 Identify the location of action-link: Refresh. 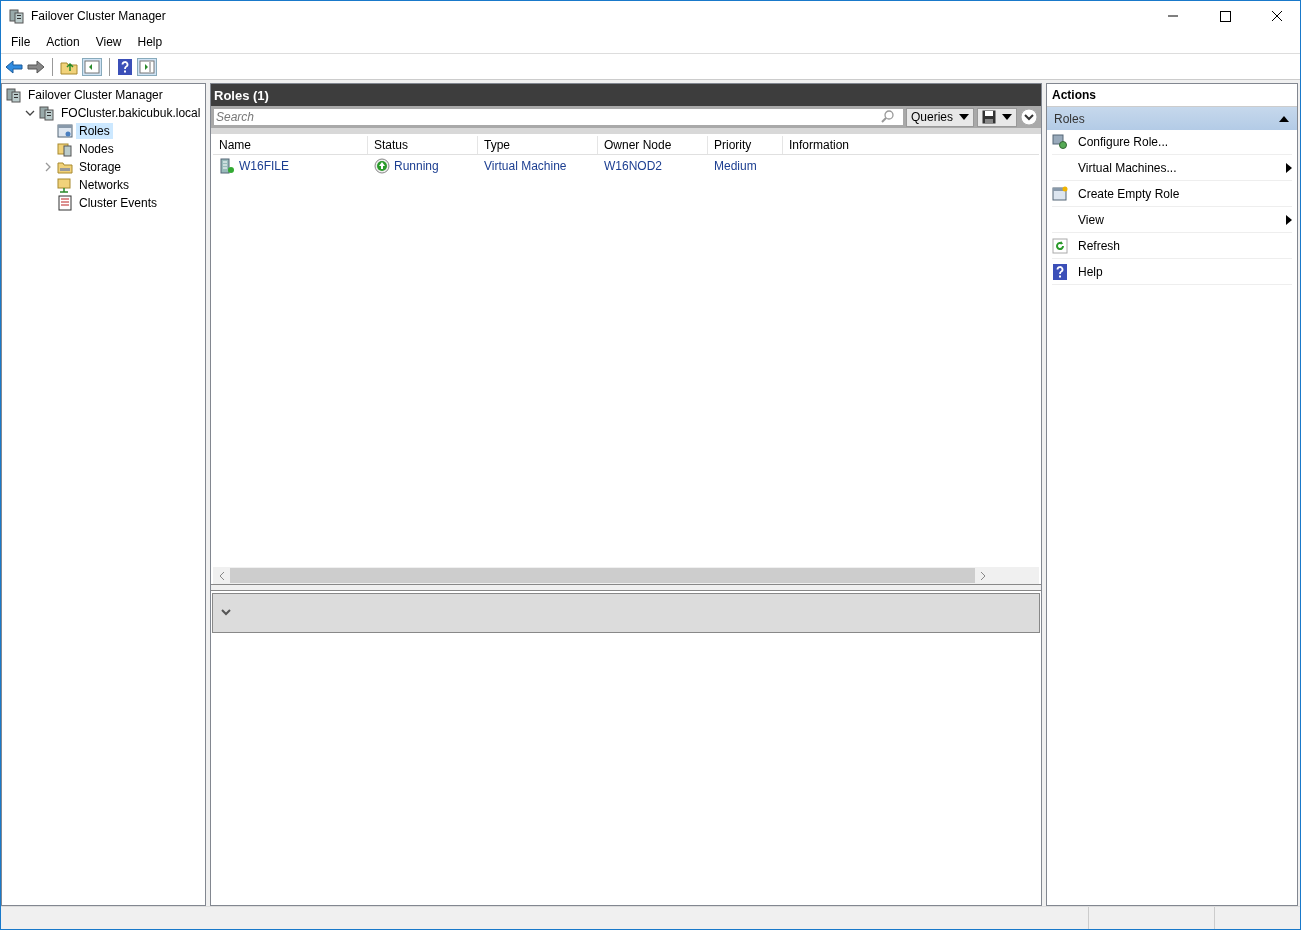
(1185, 246).